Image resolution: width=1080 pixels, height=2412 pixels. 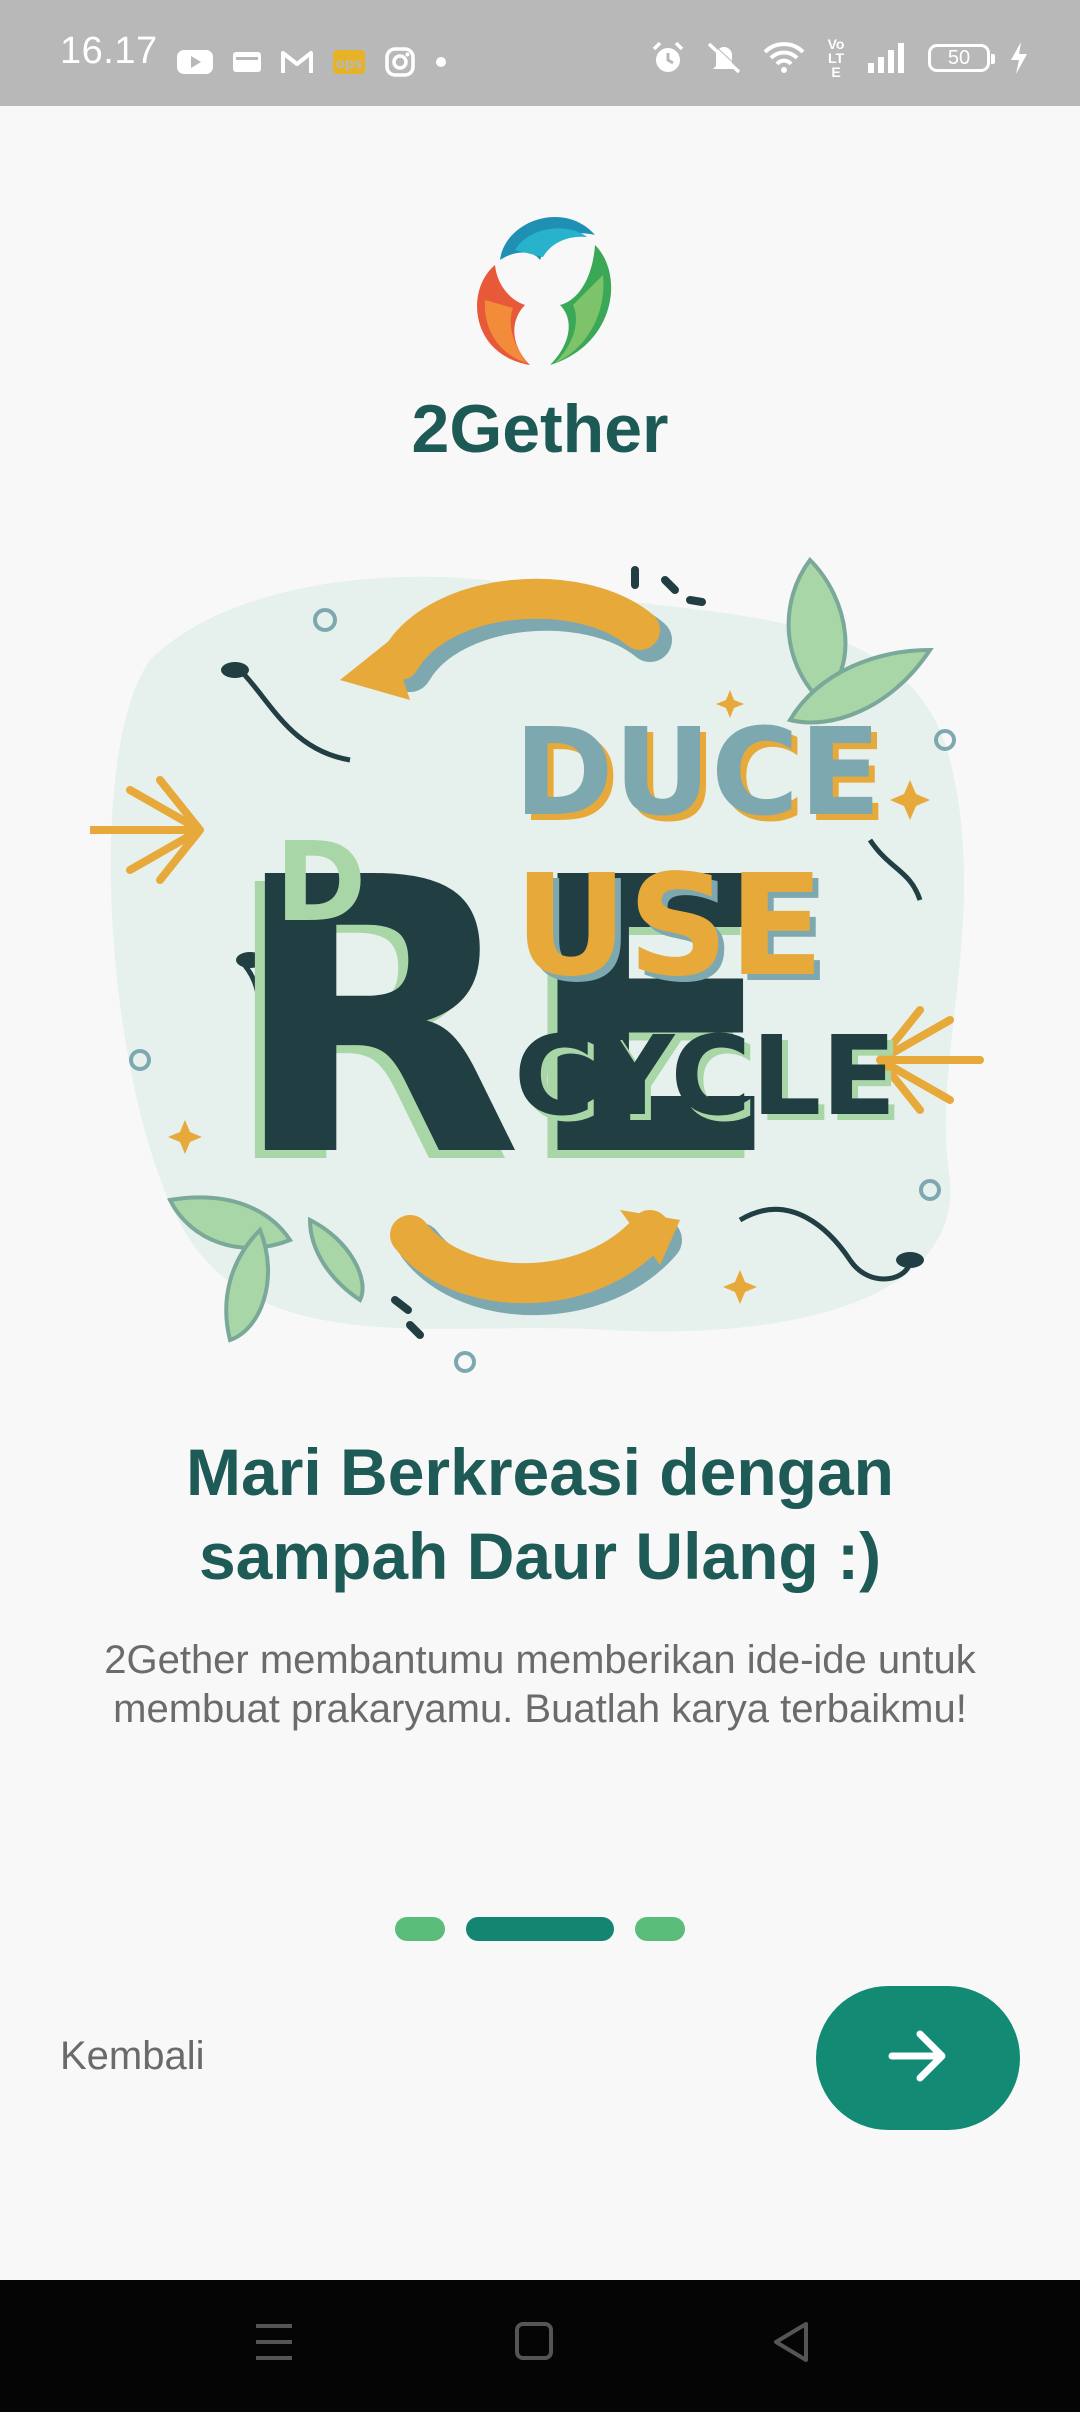 What do you see at coordinates (784, 58) in the screenshot?
I see `wifi-icon` at bounding box center [784, 58].